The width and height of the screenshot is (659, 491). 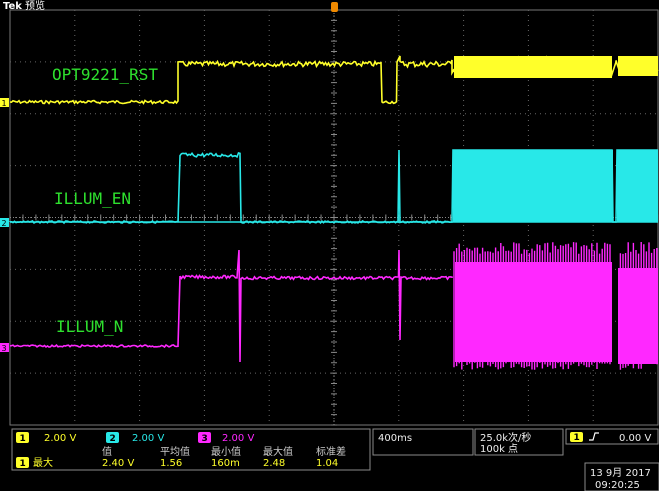 I want to click on ch2-scale: 2 2.00 V, so click(x=135, y=438).